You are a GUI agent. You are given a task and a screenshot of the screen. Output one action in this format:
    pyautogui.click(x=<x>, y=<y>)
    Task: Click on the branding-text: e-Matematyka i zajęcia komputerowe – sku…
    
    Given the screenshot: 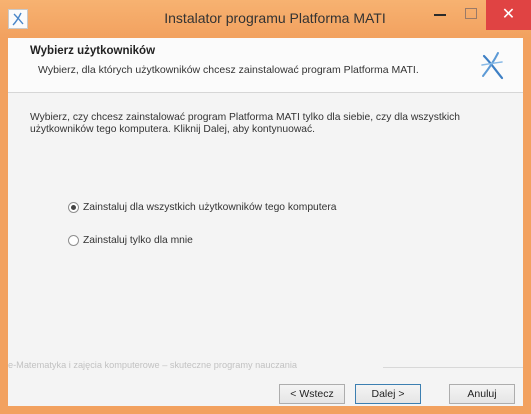 What is the action you would take?
    pyautogui.click(x=153, y=365)
    